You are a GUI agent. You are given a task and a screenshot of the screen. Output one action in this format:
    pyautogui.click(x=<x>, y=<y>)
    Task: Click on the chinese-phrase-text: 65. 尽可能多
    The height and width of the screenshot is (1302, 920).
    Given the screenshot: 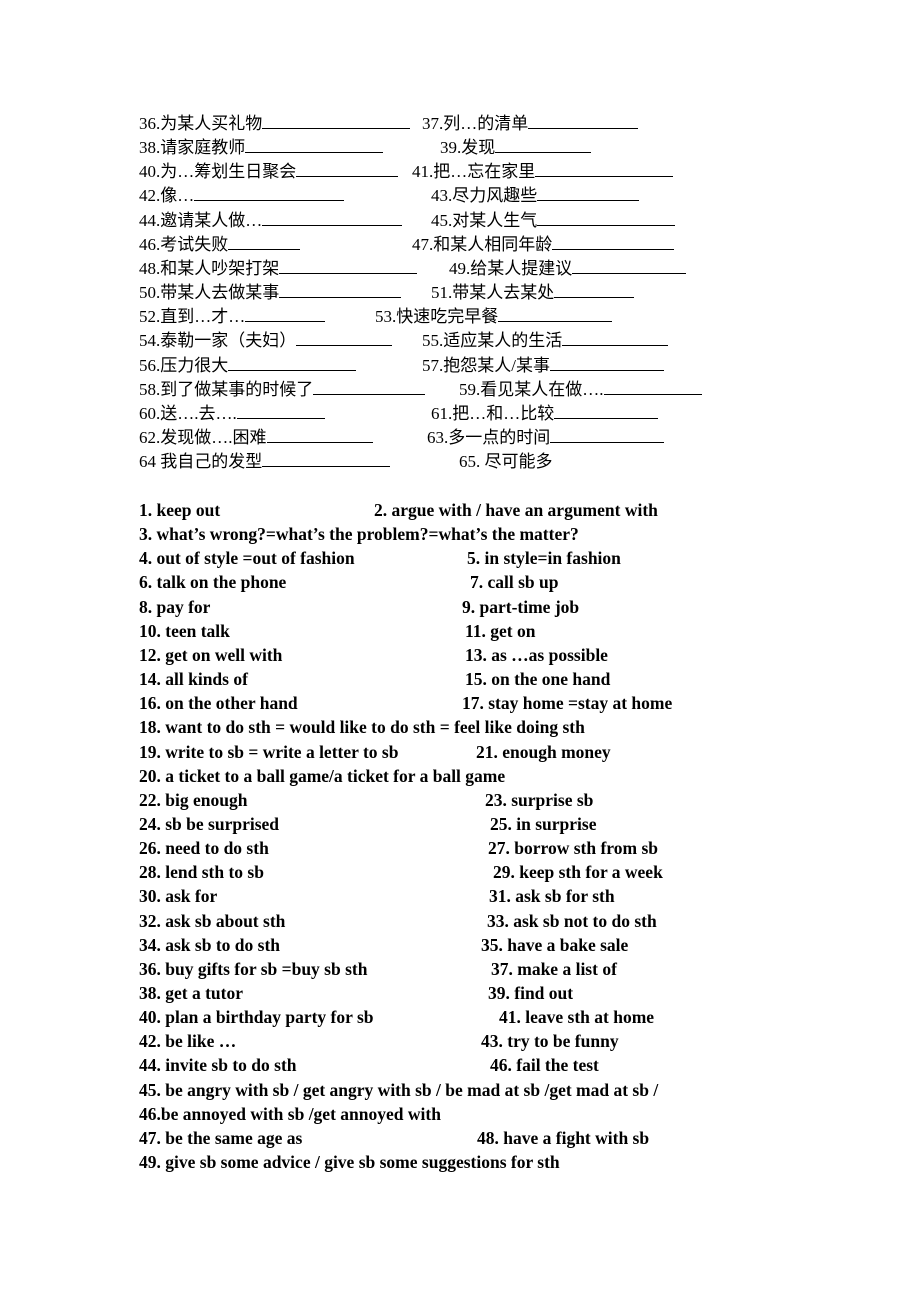 What is the action you would take?
    pyautogui.click(x=506, y=462)
    